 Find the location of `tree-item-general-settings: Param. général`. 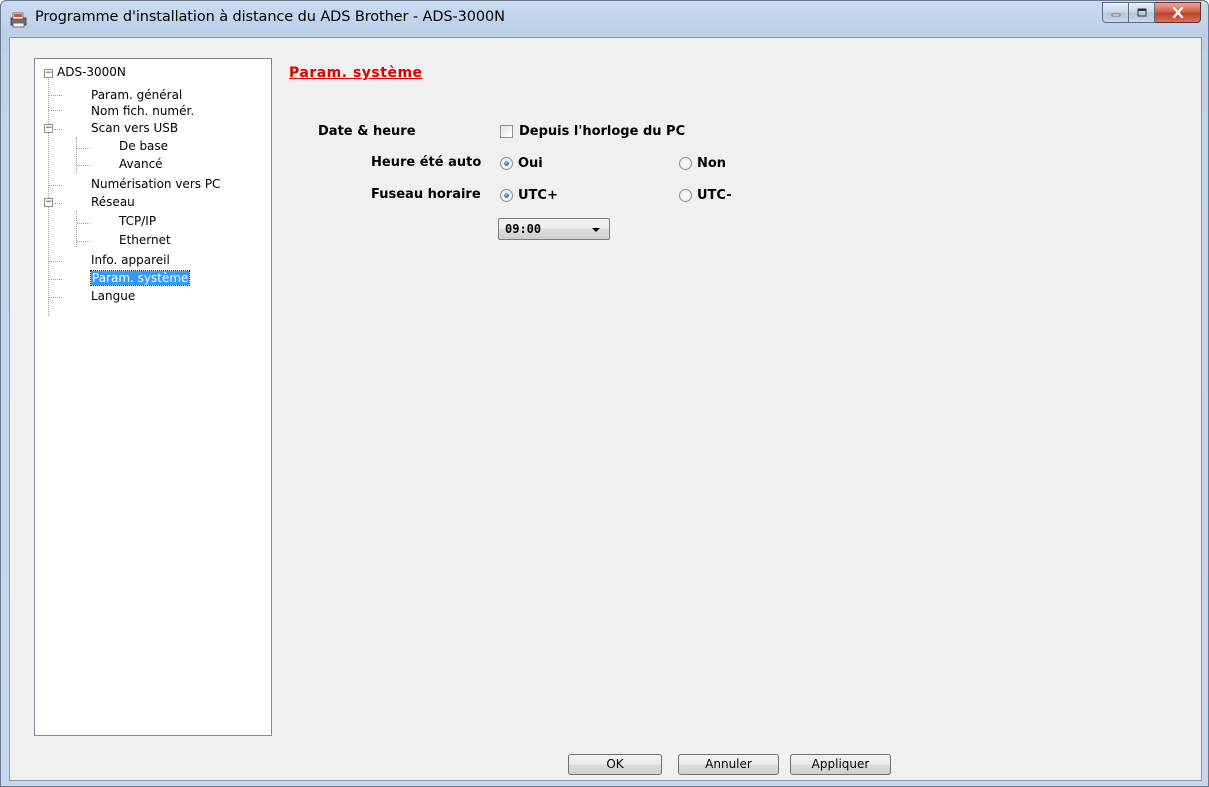

tree-item-general-settings: Param. général is located at coordinates (136, 95).